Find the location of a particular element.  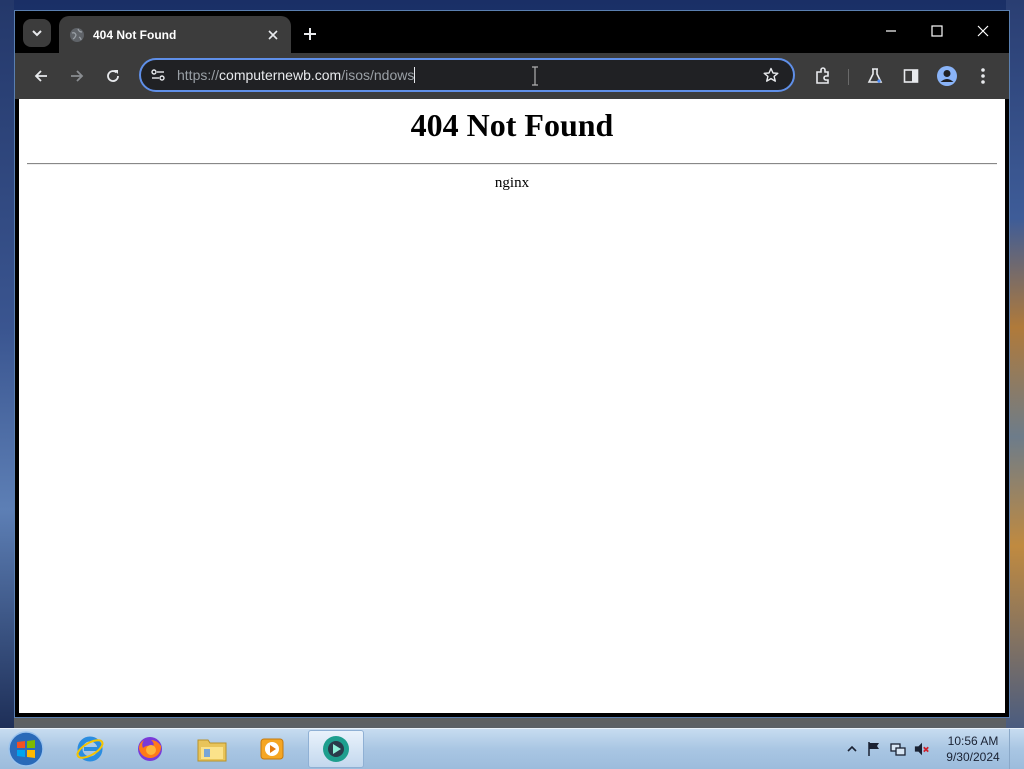

toolbar-separator is located at coordinates (848, 77).